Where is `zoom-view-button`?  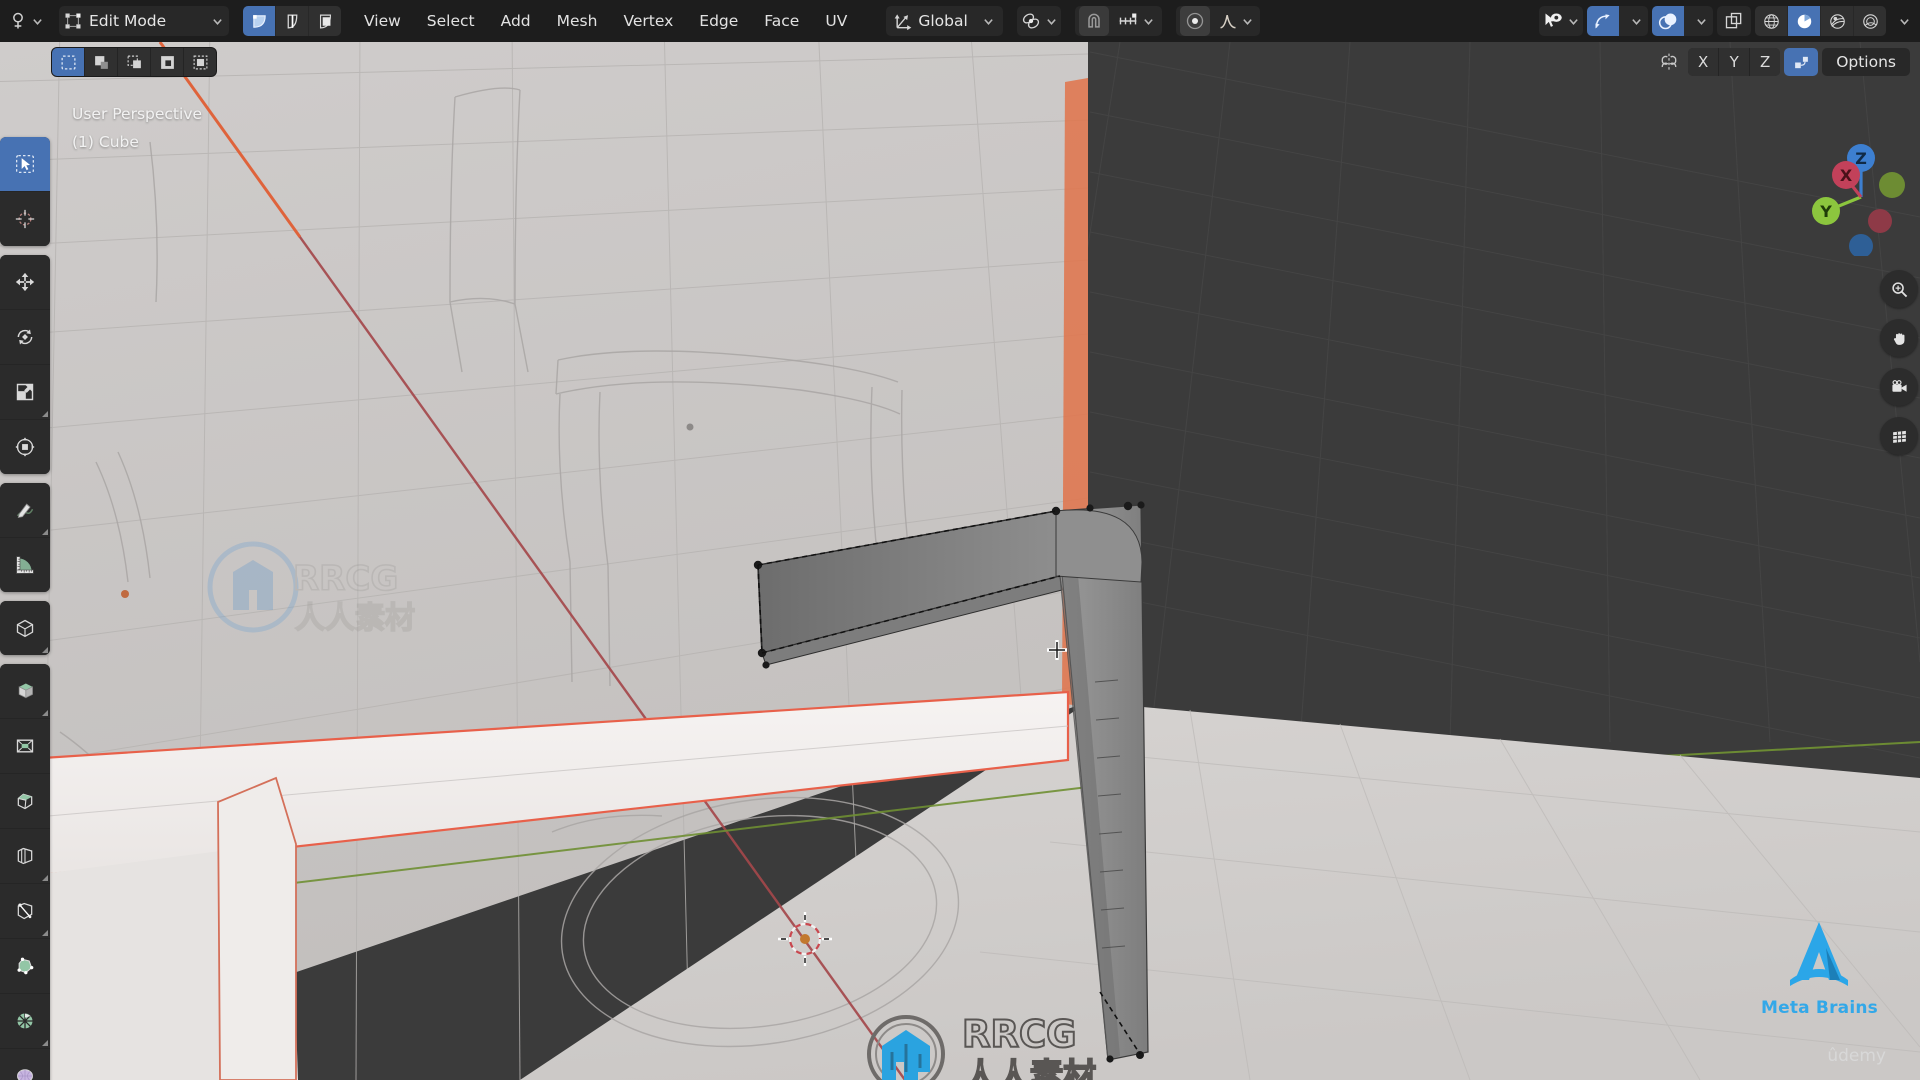
zoom-view-button is located at coordinates (1899, 289).